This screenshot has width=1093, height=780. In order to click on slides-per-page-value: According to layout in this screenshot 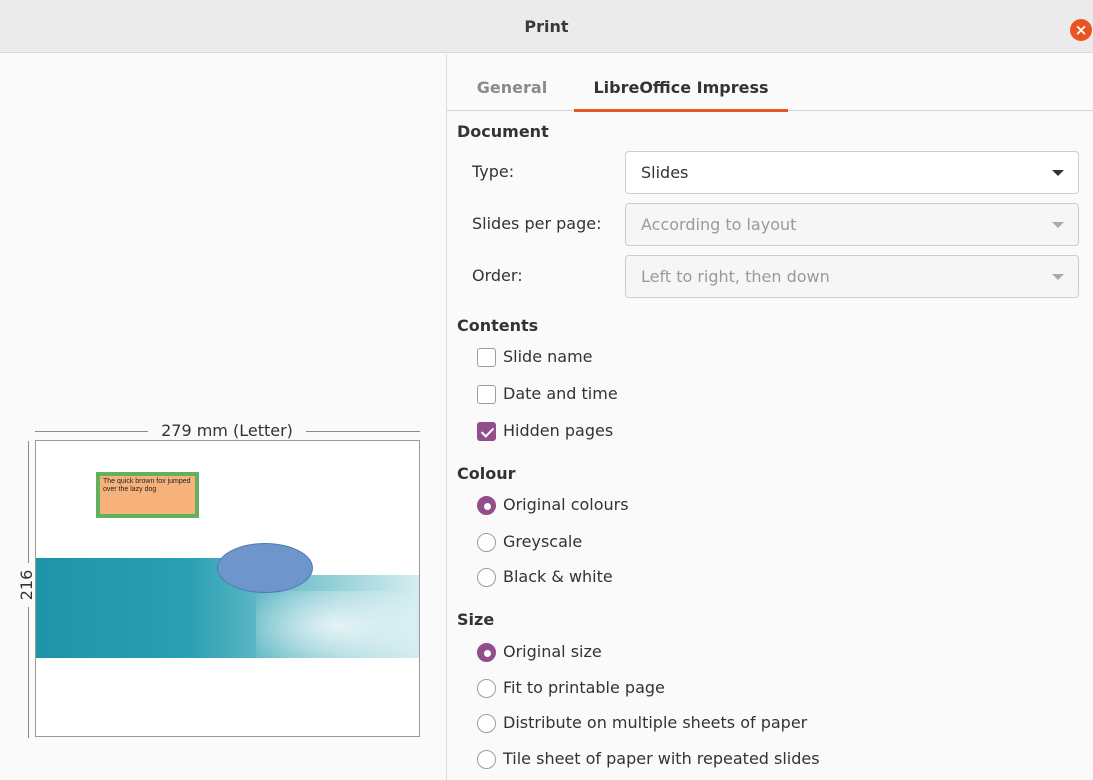, I will do `click(719, 224)`.